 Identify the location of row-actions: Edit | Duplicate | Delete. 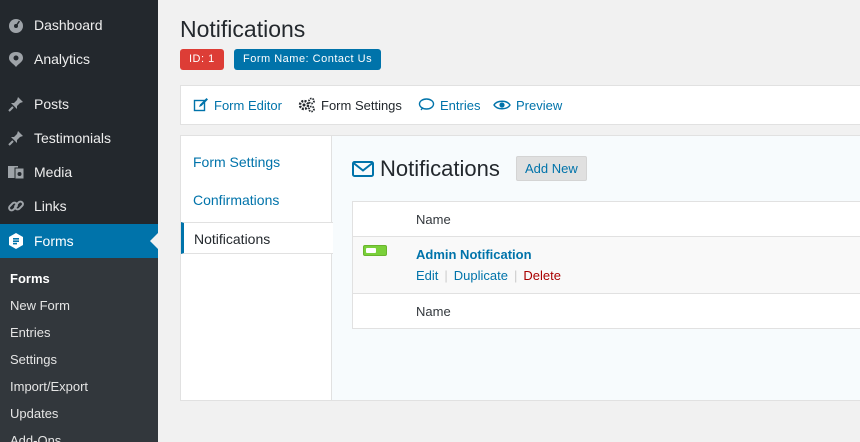
(488, 275).